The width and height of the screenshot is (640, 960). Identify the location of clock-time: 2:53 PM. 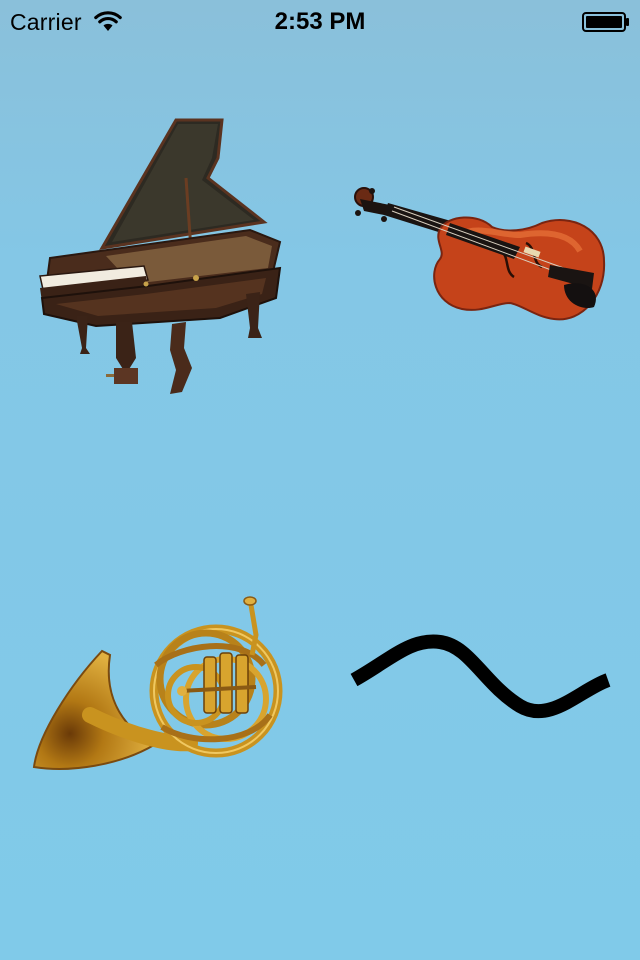
(320, 21).